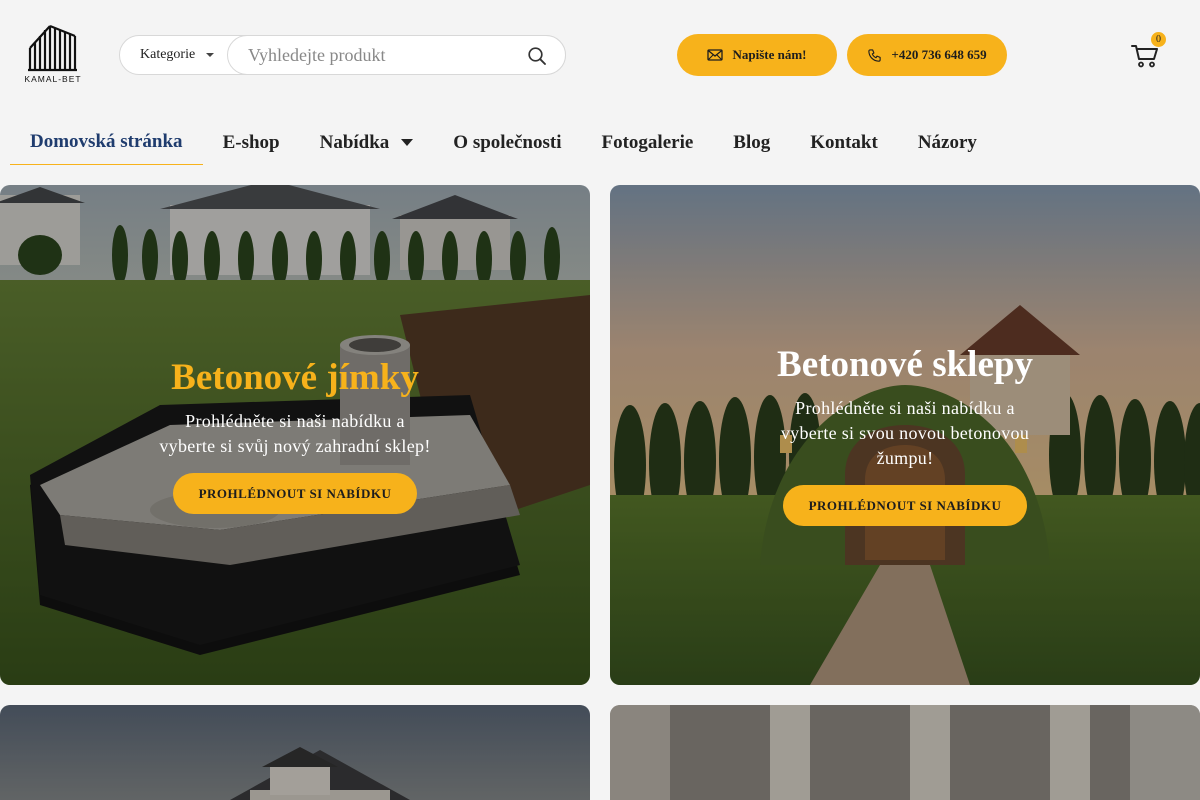 The height and width of the screenshot is (800, 1200). What do you see at coordinates (939, 54) in the screenshot?
I see `phone-label: +420 736 648 659` at bounding box center [939, 54].